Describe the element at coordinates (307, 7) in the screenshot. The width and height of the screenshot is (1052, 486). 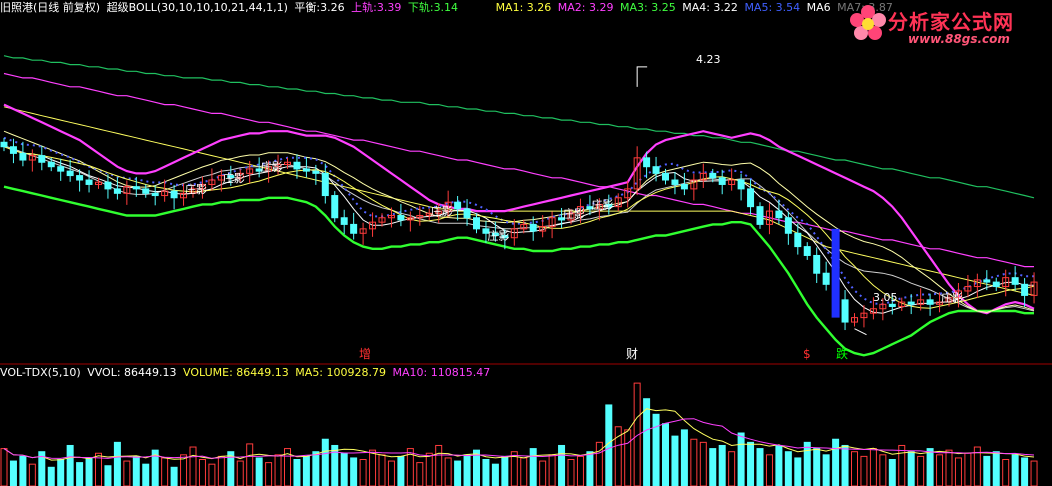
I see `balance-label: 平衡:` at that location.